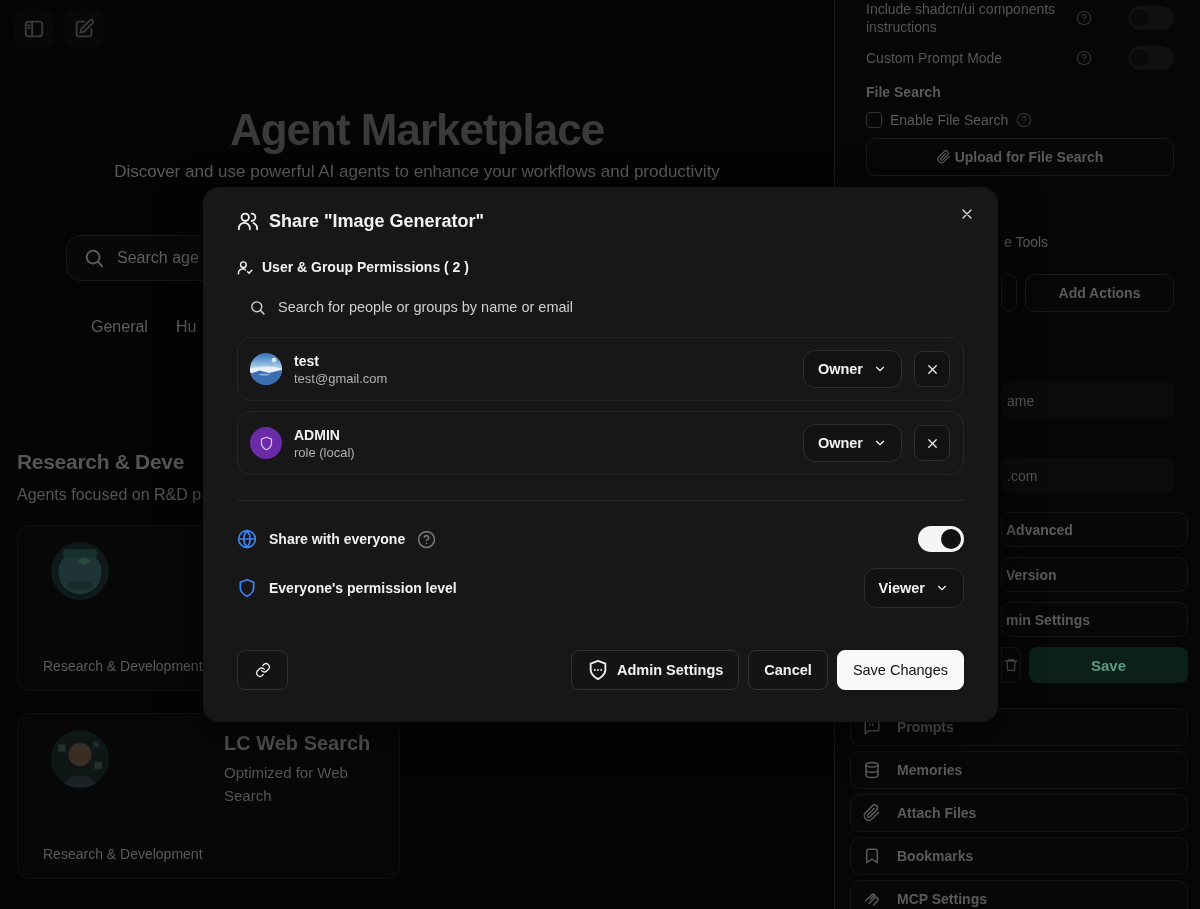 Image resolution: width=1200 pixels, height=909 pixels. What do you see at coordinates (307, 360) in the screenshot?
I see `member-name: test` at bounding box center [307, 360].